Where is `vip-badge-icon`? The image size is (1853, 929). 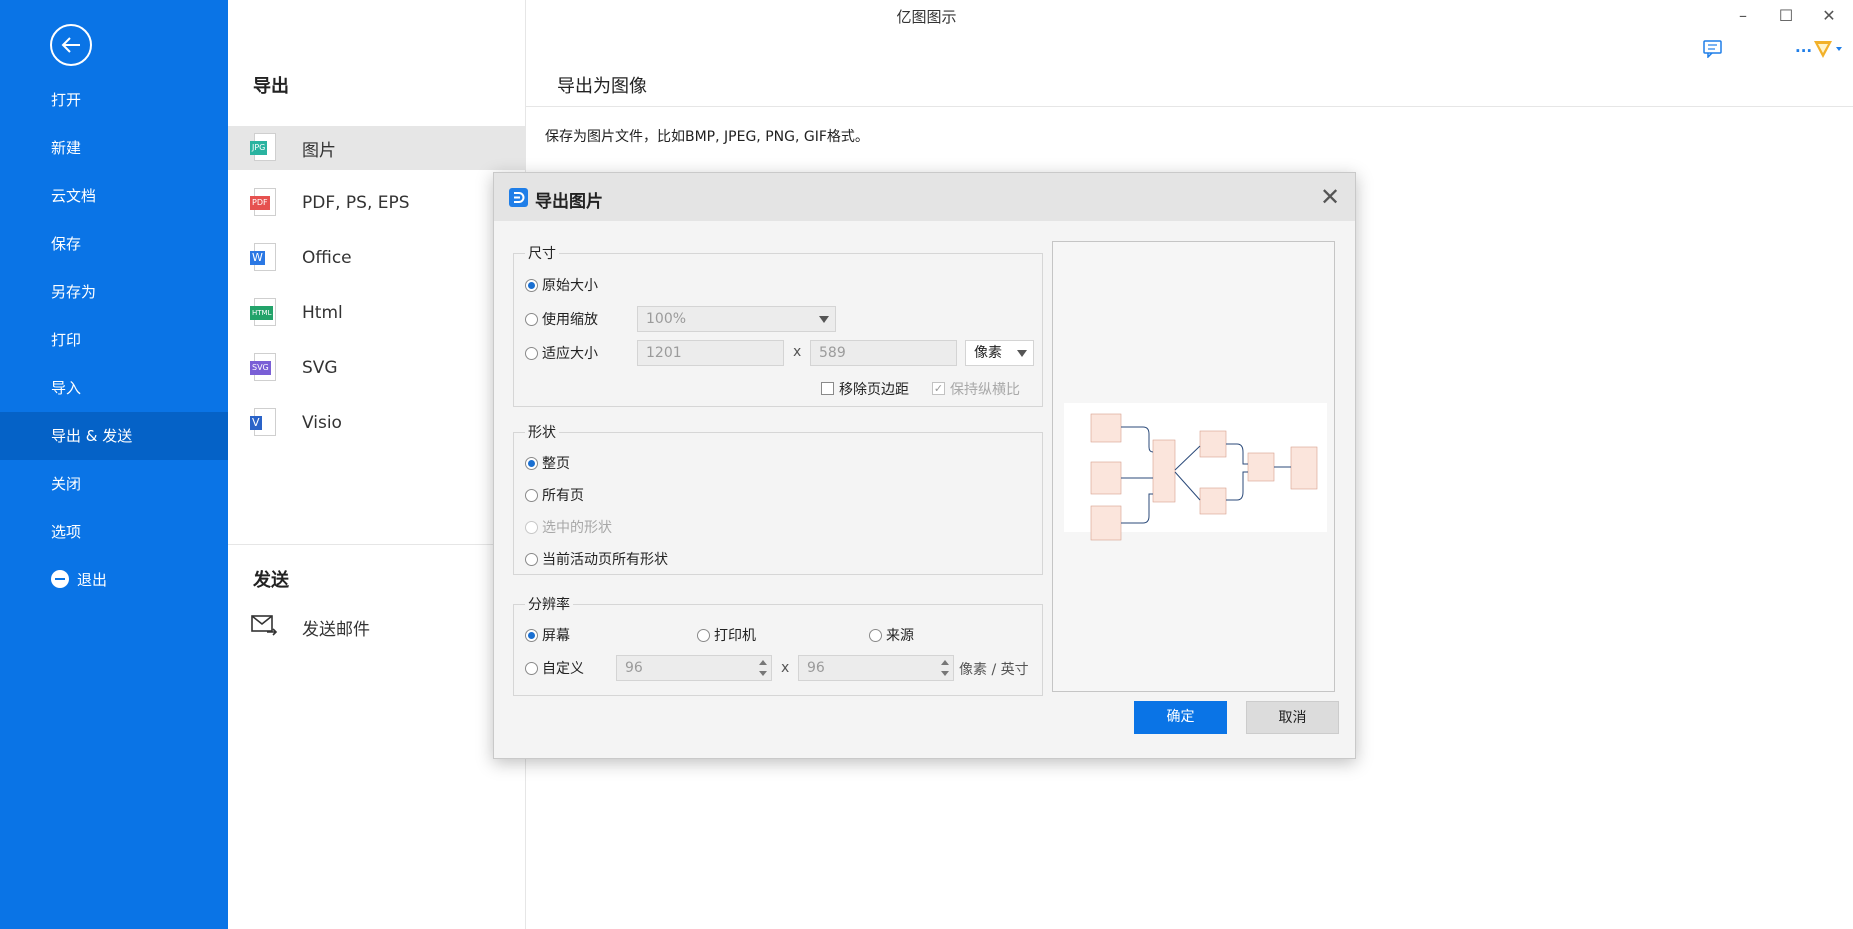
vip-badge-icon is located at coordinates (1828, 51).